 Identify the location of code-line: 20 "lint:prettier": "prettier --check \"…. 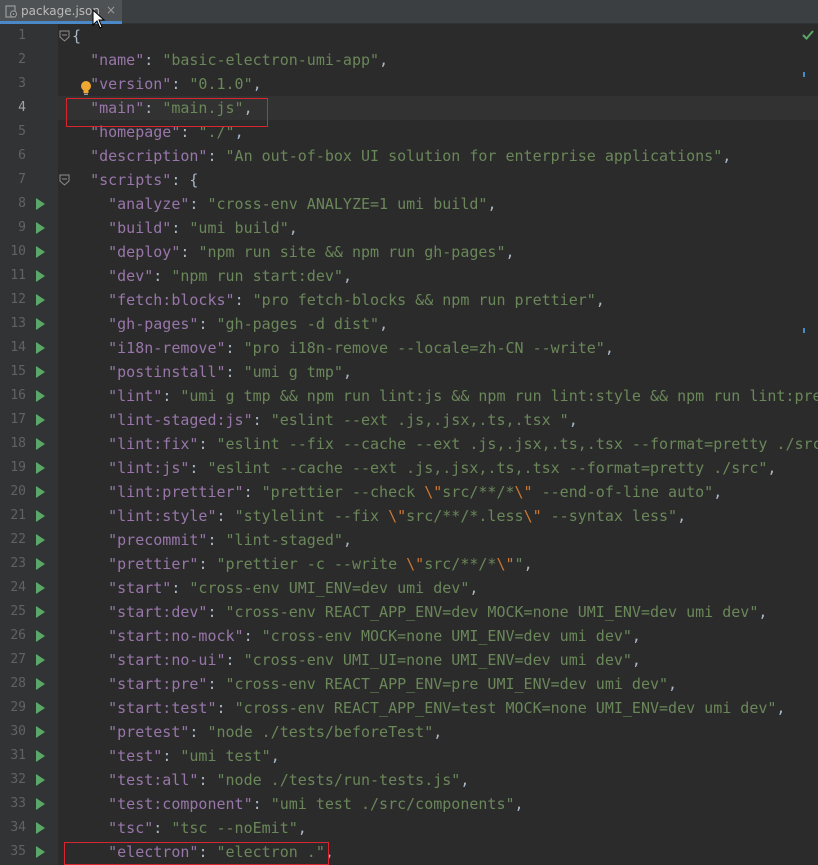
(409, 492).